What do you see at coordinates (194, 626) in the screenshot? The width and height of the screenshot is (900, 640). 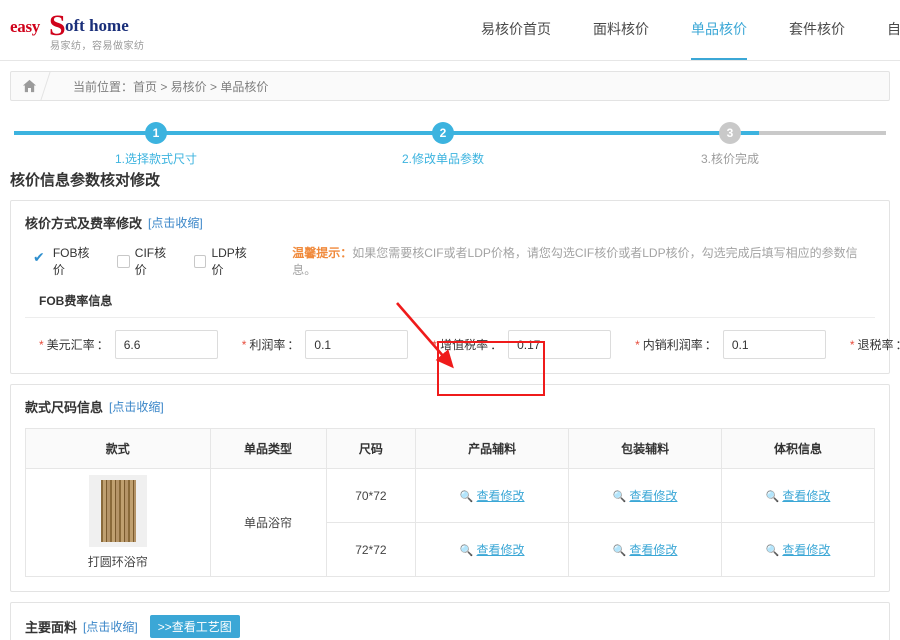 I see `view-process-diagram-button: >>查看工艺图` at bounding box center [194, 626].